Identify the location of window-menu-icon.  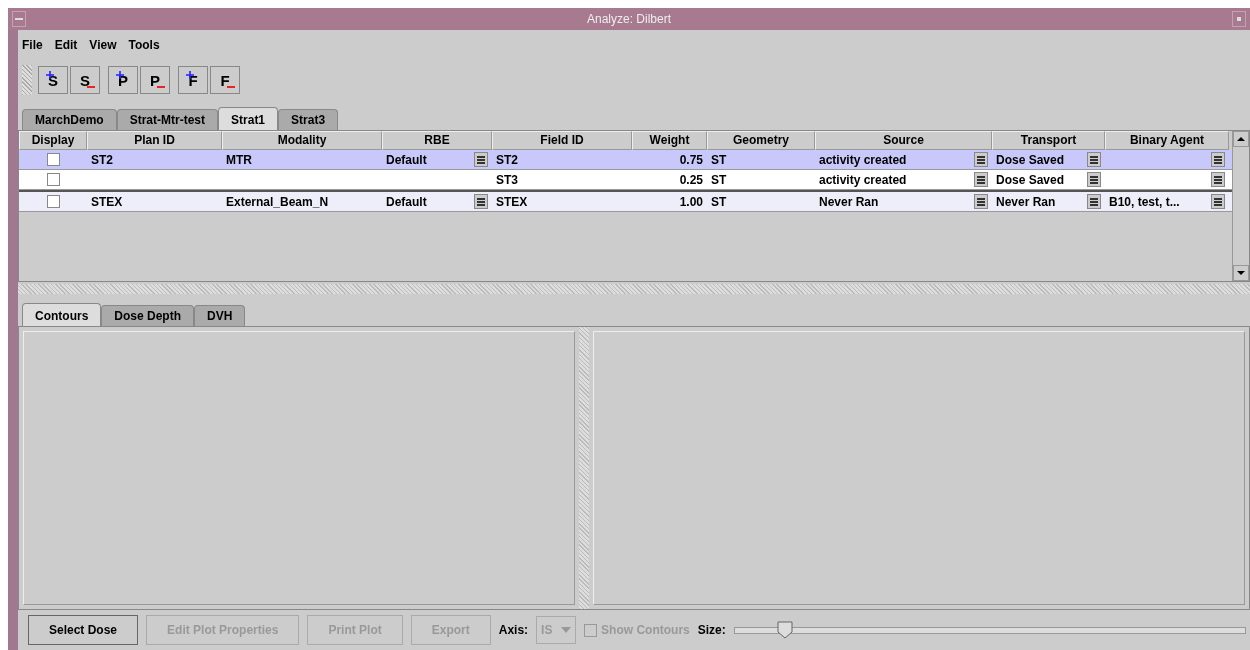
(19, 19).